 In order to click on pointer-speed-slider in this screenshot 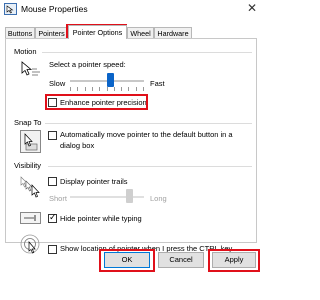, I will do `click(111, 80)`.